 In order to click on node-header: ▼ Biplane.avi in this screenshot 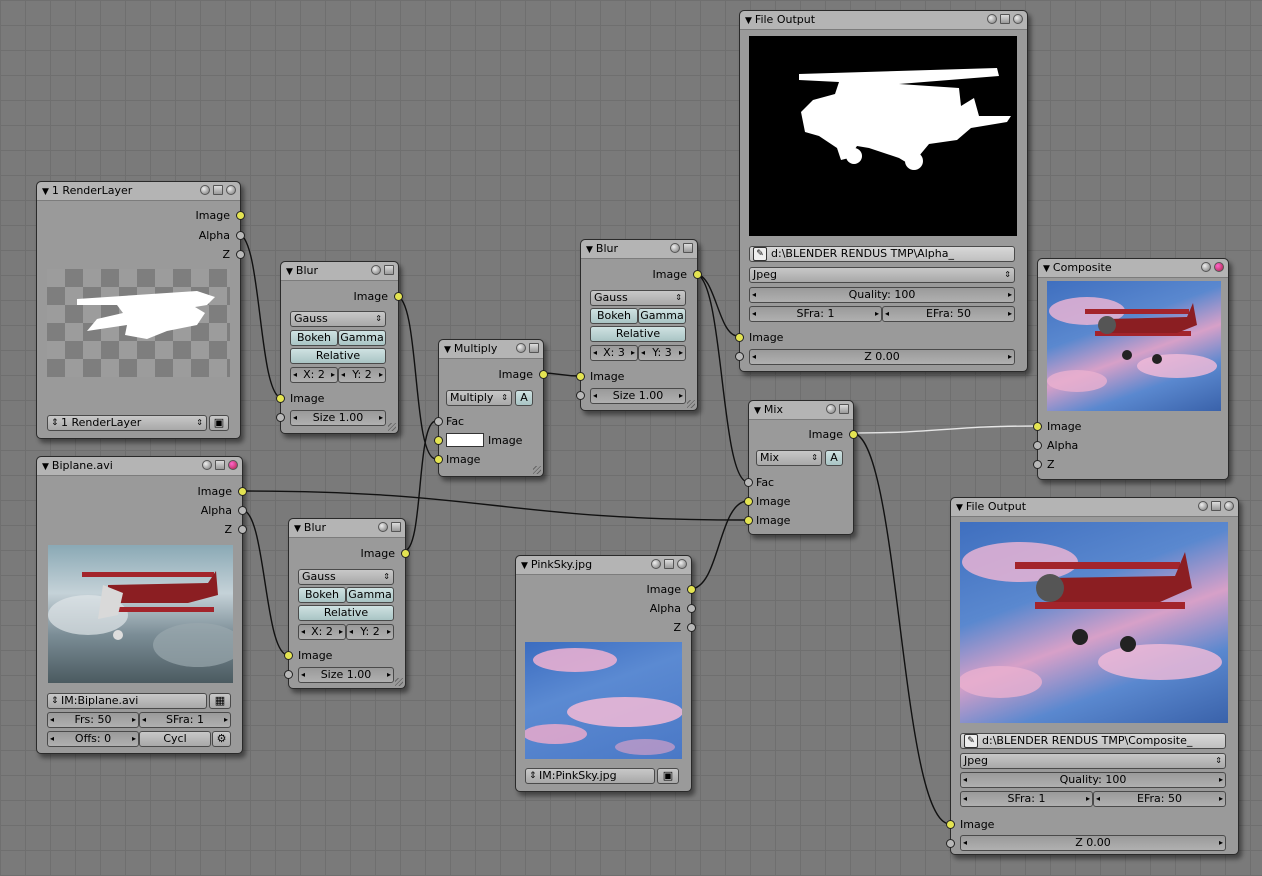, I will do `click(139, 466)`.